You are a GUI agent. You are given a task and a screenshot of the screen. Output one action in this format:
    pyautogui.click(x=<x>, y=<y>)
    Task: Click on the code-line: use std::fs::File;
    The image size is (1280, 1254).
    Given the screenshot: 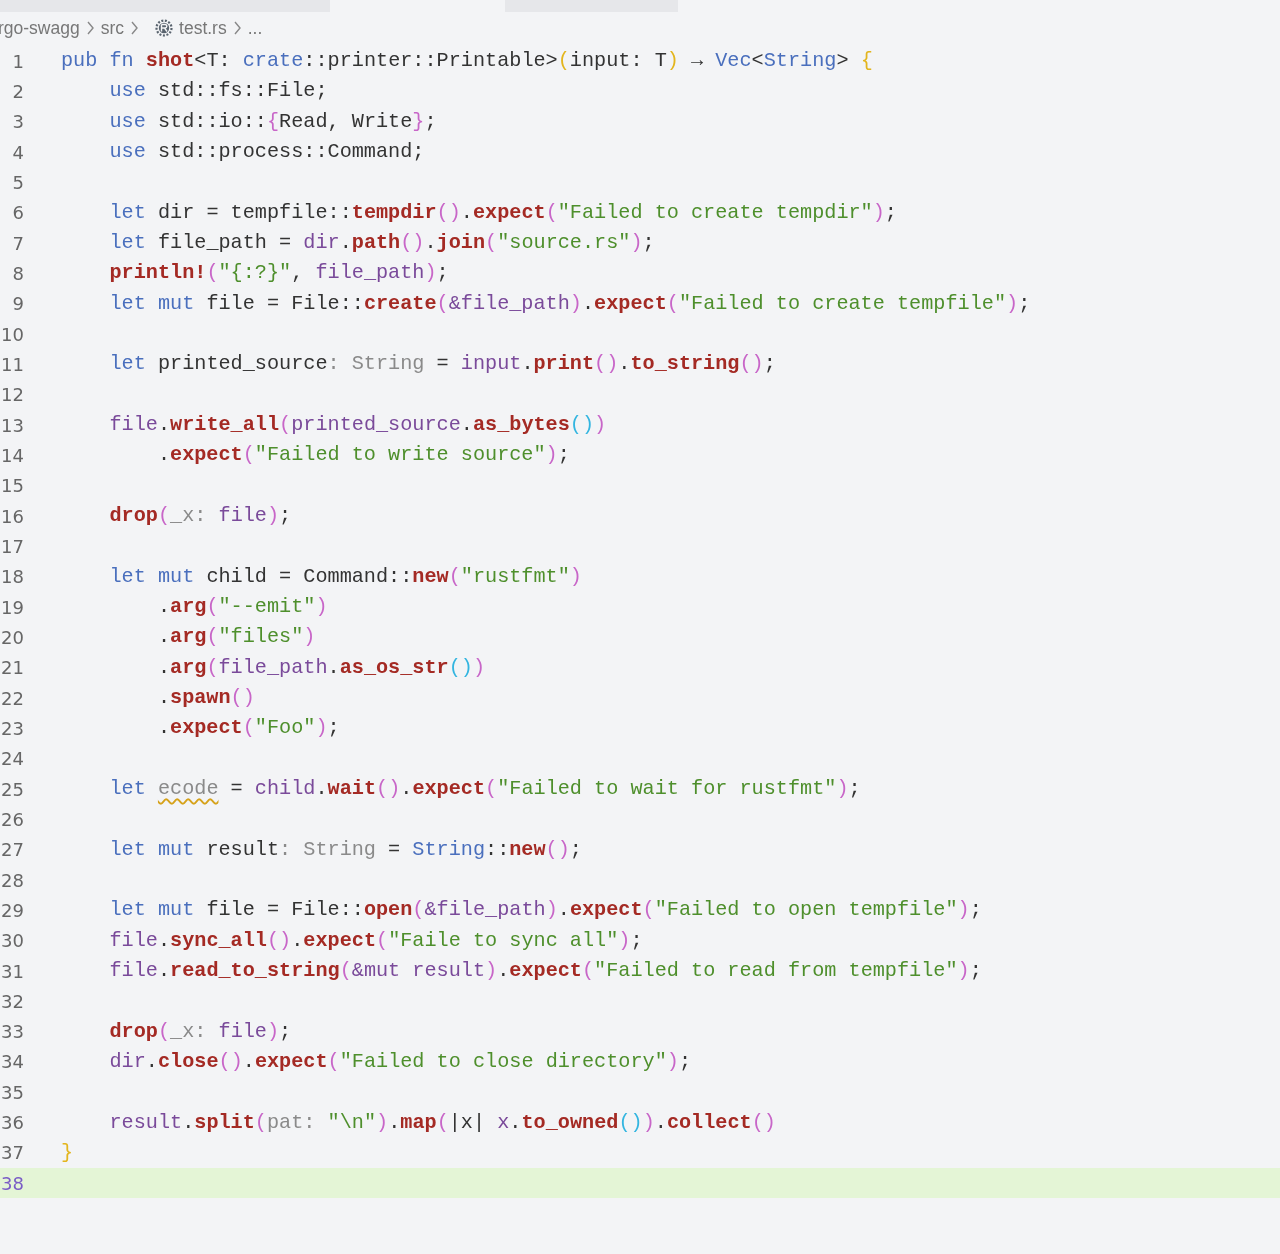 What is the action you would take?
    pyautogui.click(x=218, y=91)
    